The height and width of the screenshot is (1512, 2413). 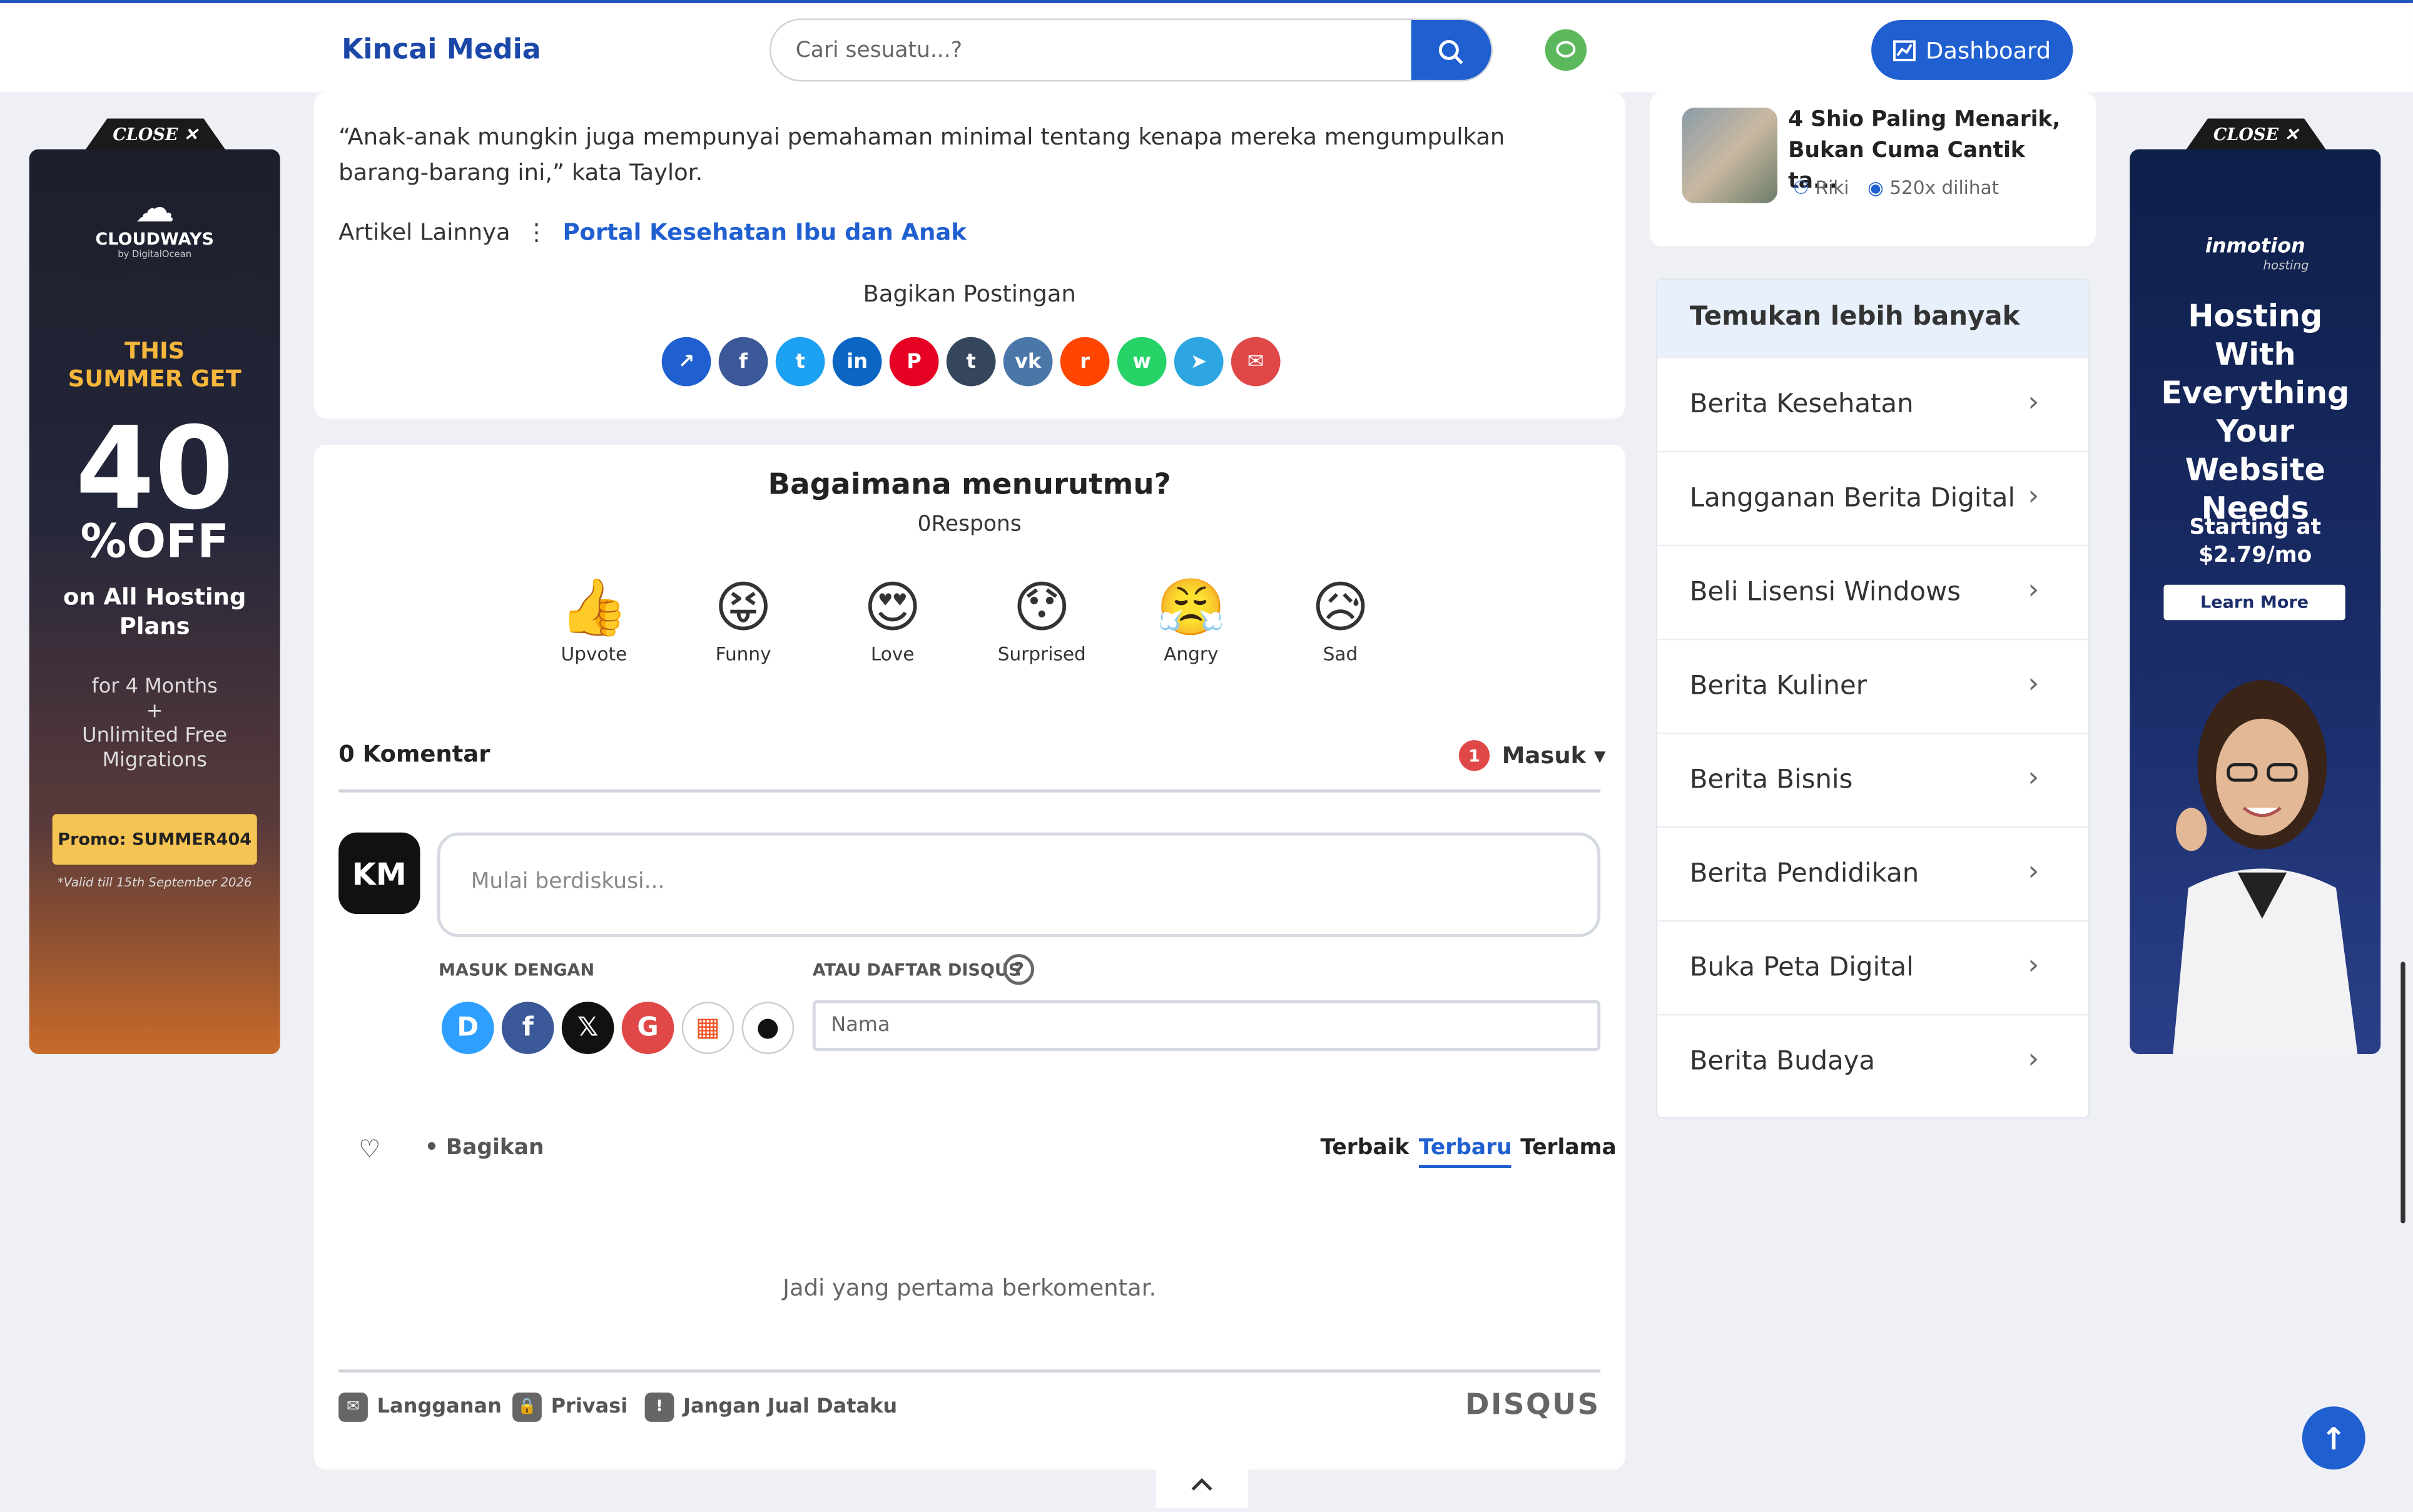 What do you see at coordinates (1568, 1147) in the screenshot?
I see `sort-oldest: Terlama` at bounding box center [1568, 1147].